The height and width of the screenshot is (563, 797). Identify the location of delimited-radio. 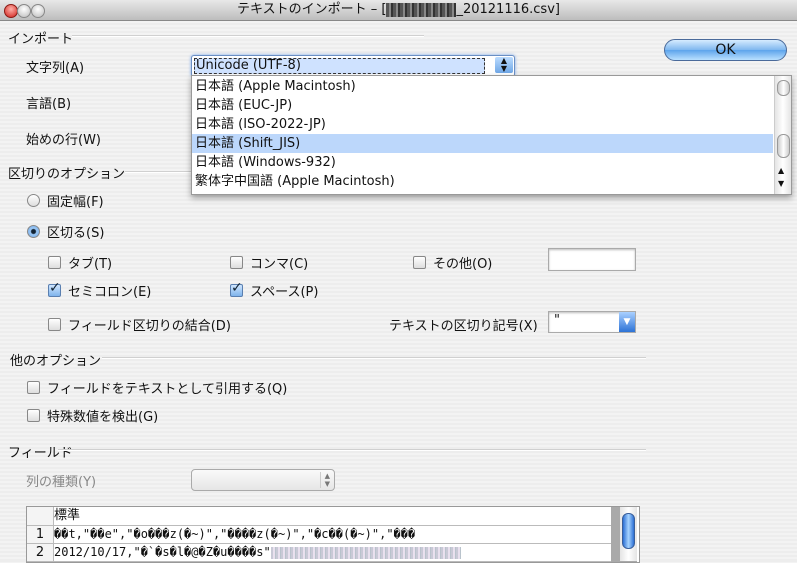
(33, 231).